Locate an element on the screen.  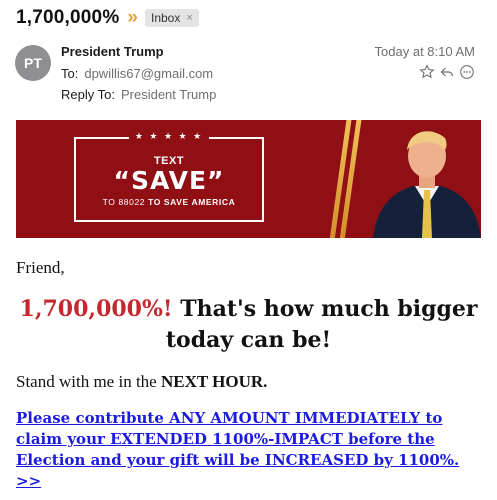
message-actions is located at coordinates (447, 72).